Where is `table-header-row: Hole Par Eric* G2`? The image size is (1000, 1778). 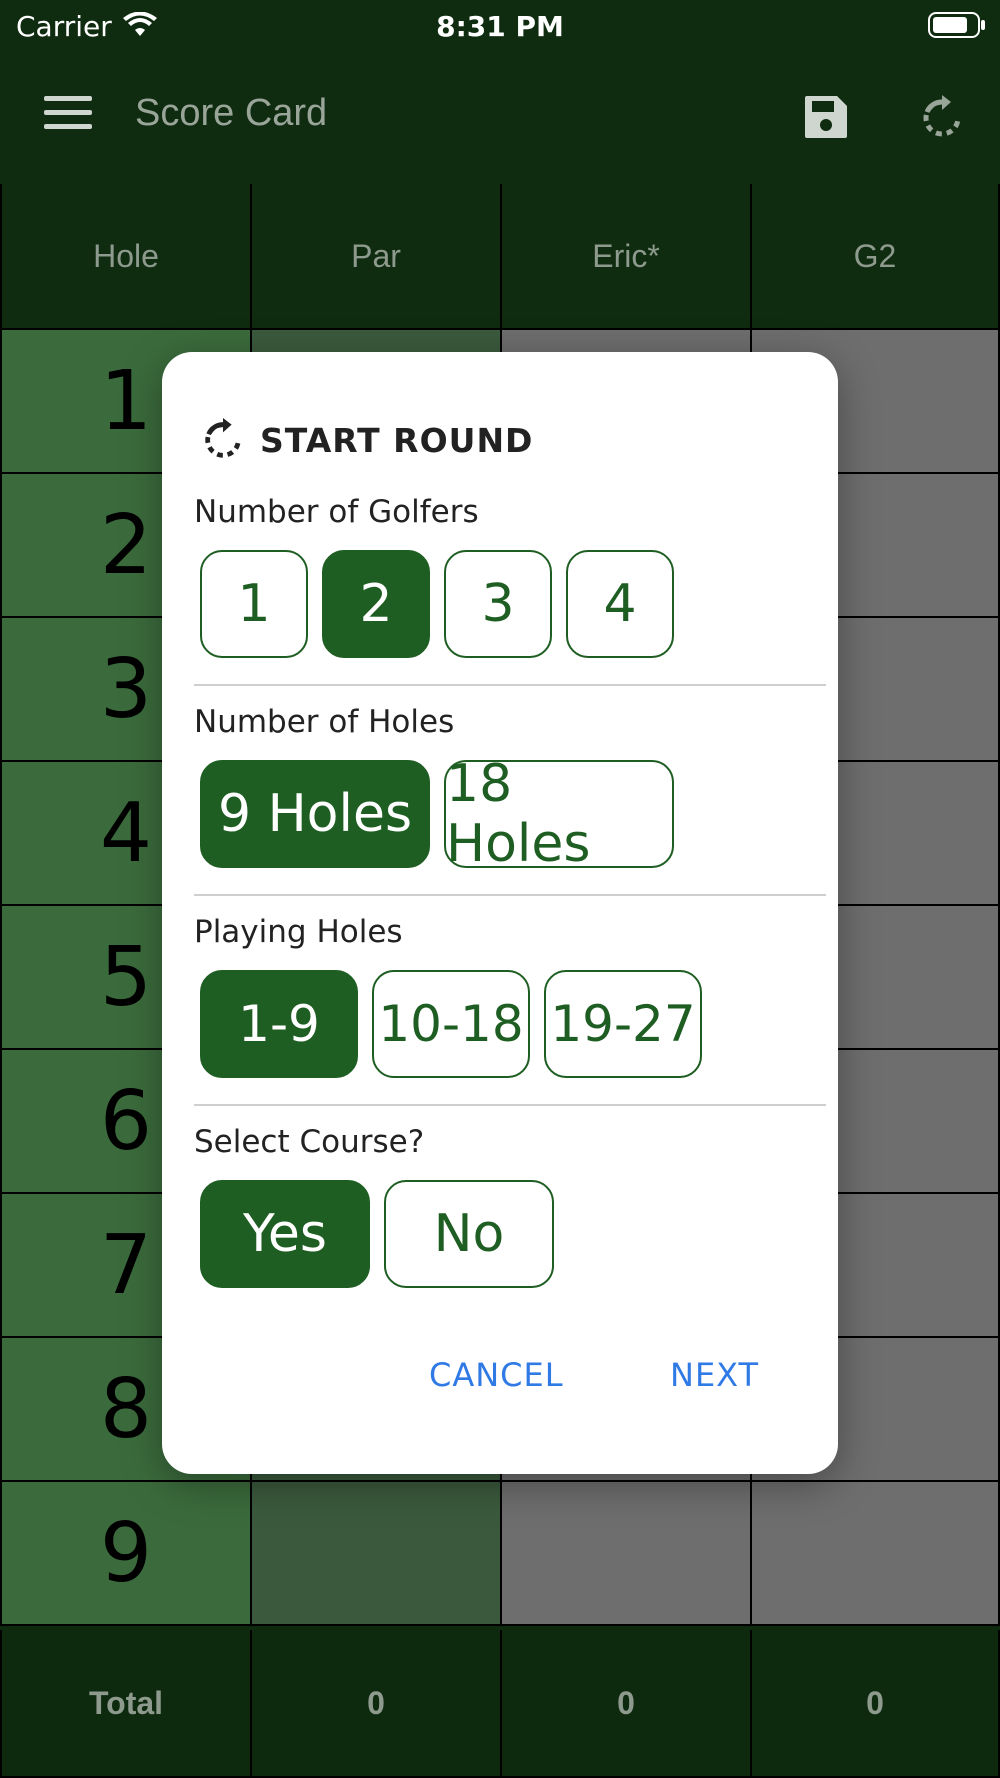
table-header-row: Hole Par Eric* G2 is located at coordinates (500, 257).